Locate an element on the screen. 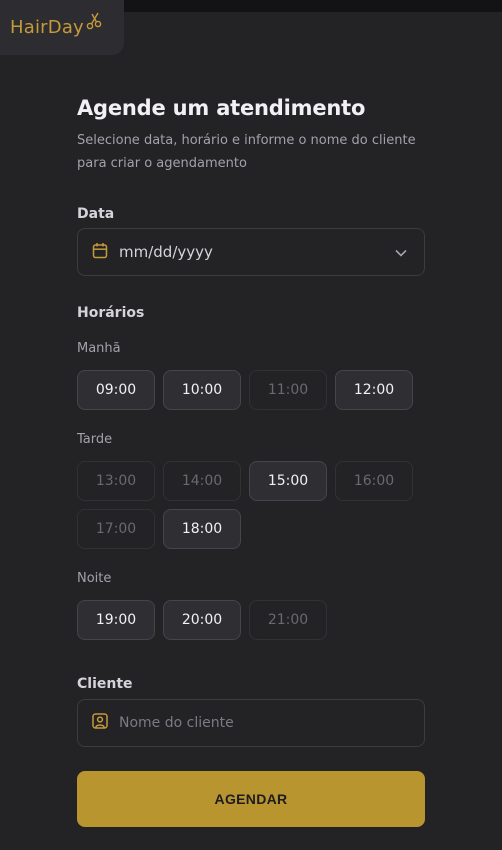  chevron-down-icon is located at coordinates (401, 254).